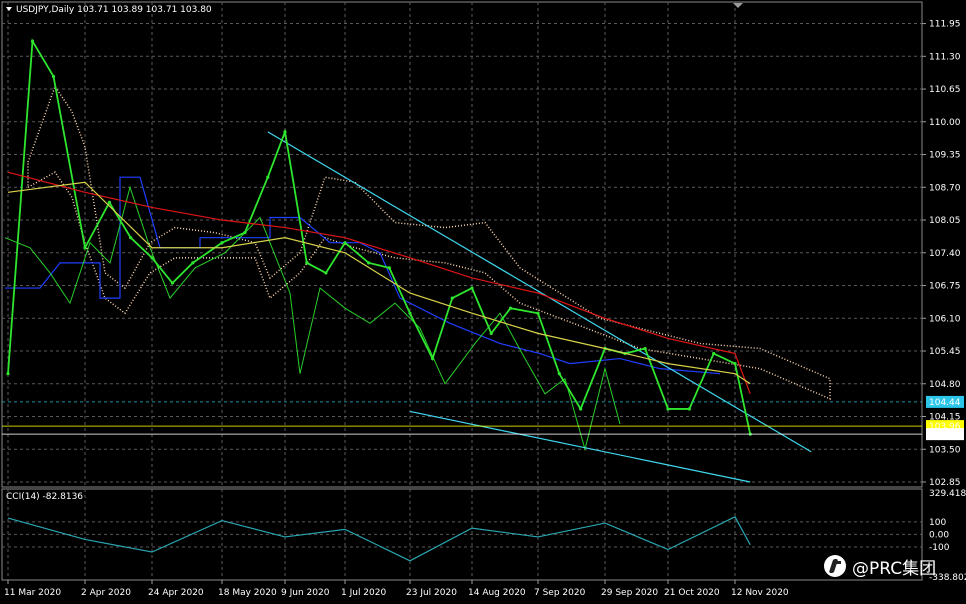  I want to click on cci-y-tick-label: 329.4185, so click(947, 494).